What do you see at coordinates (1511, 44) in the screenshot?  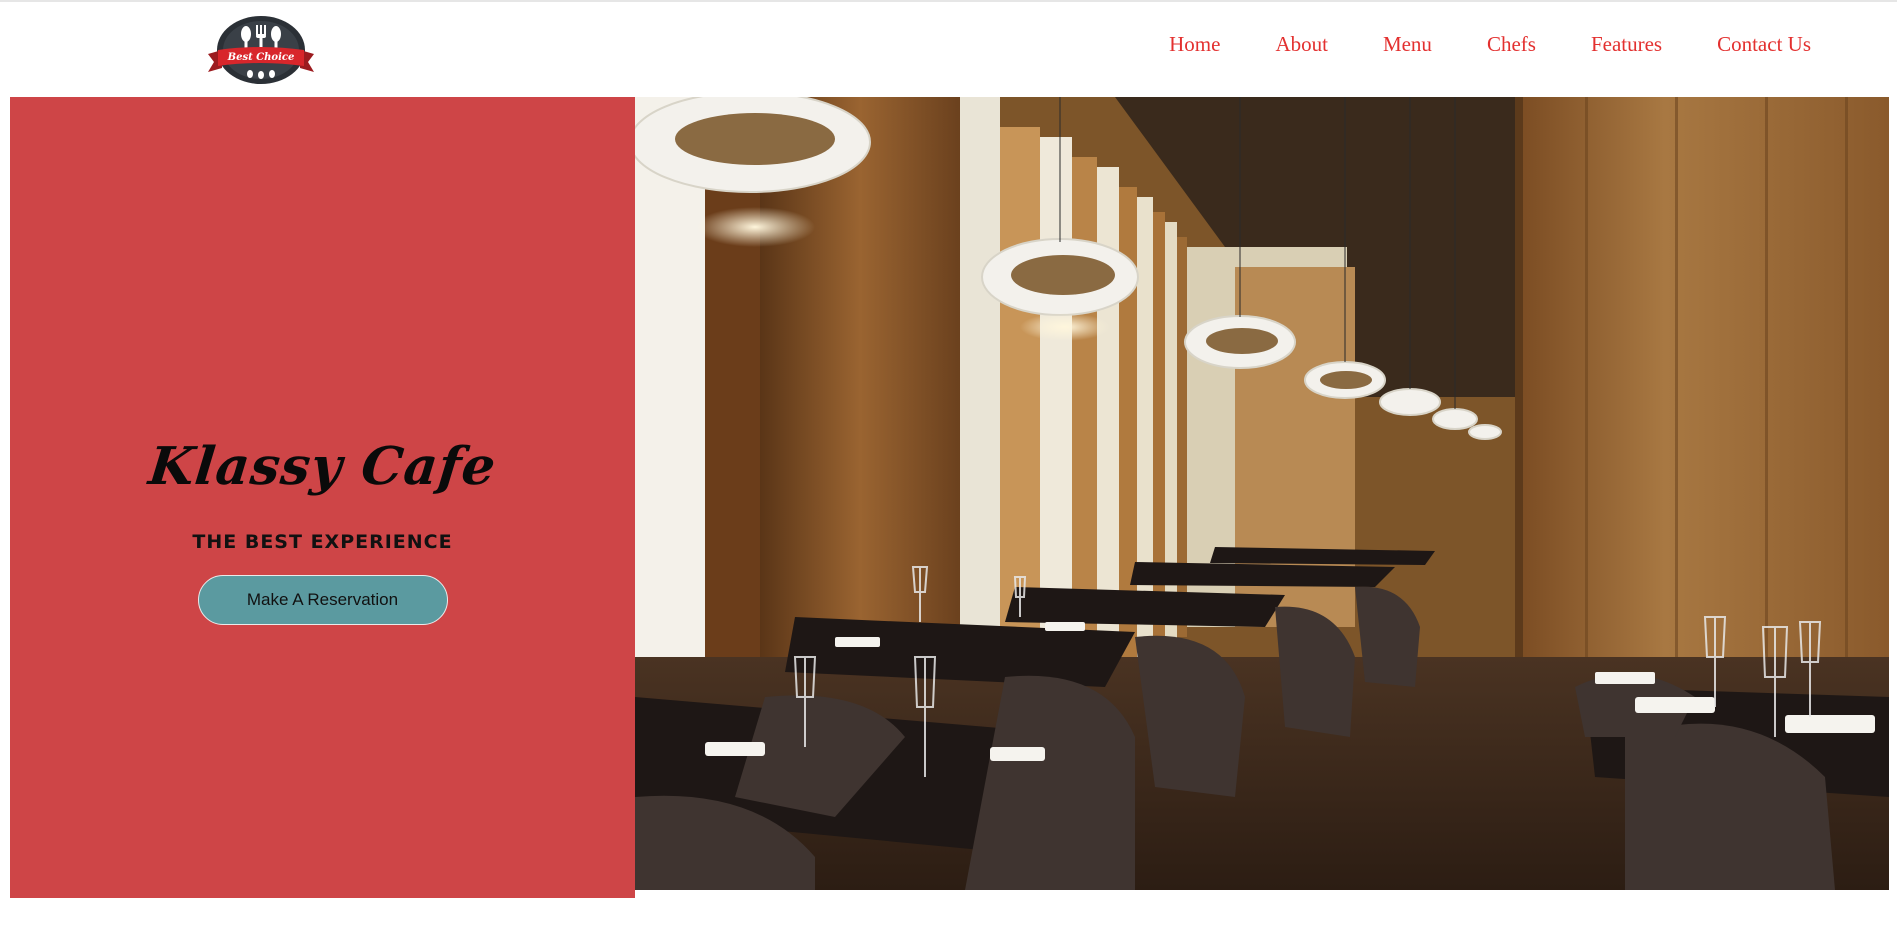 I see `nav-chefs: Chefs` at bounding box center [1511, 44].